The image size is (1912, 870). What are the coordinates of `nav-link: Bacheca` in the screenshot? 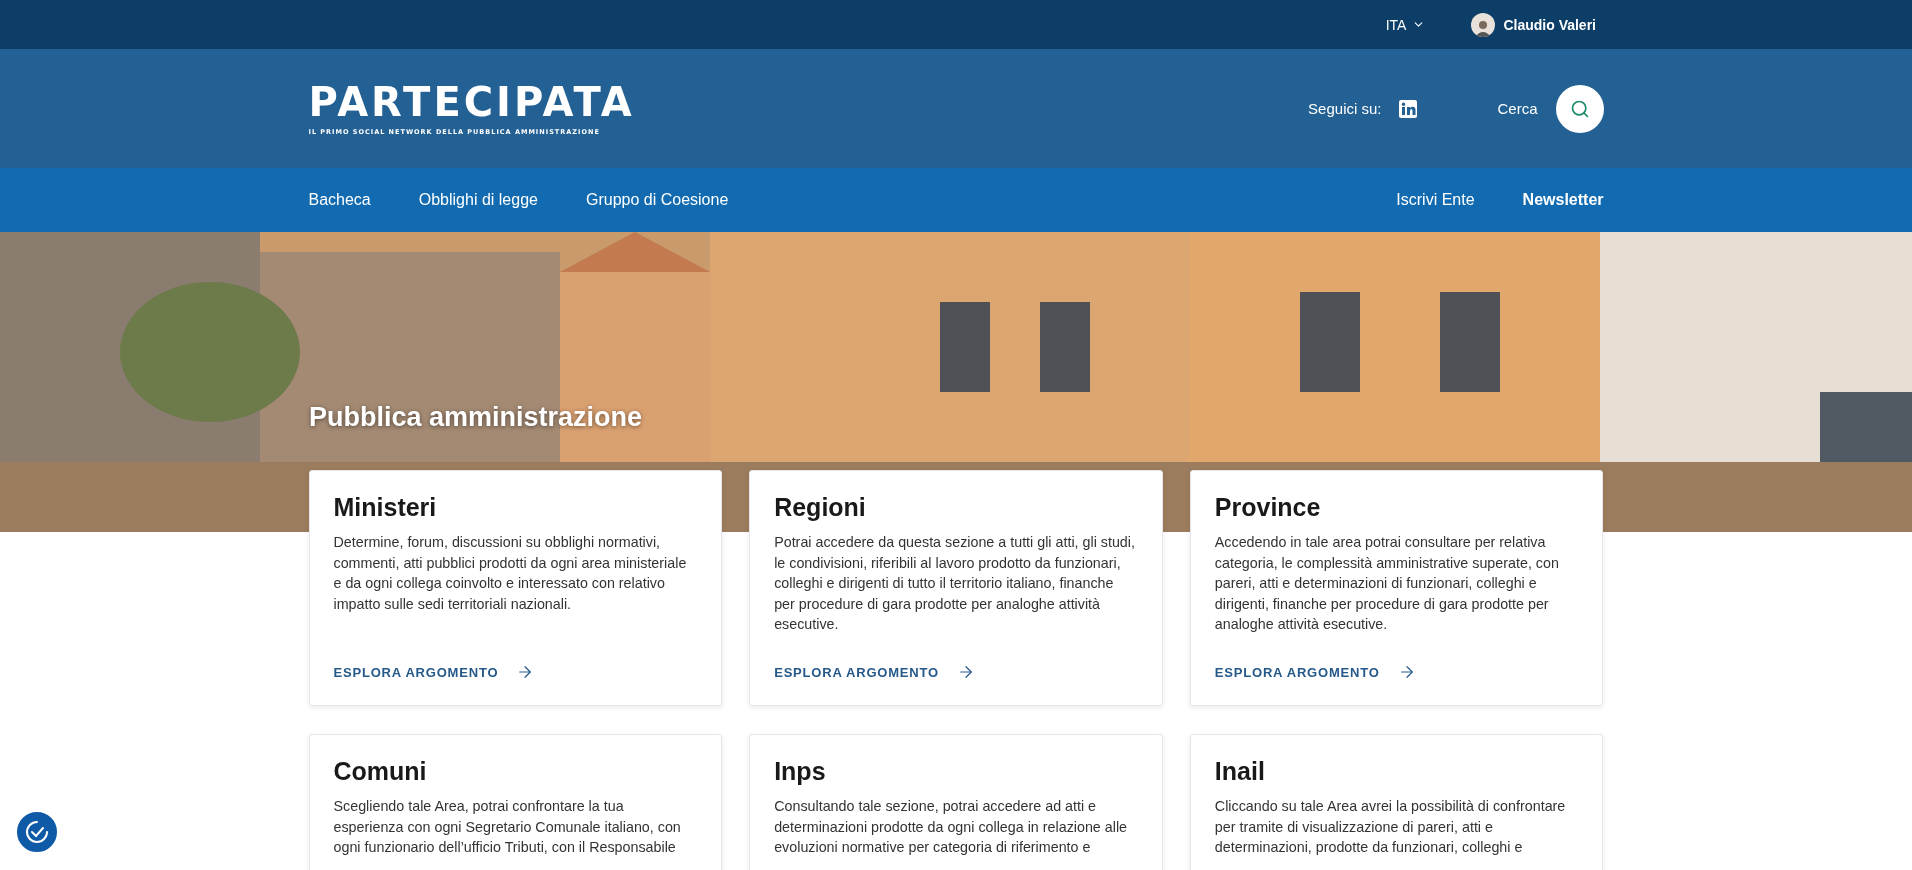 It's located at (339, 200).